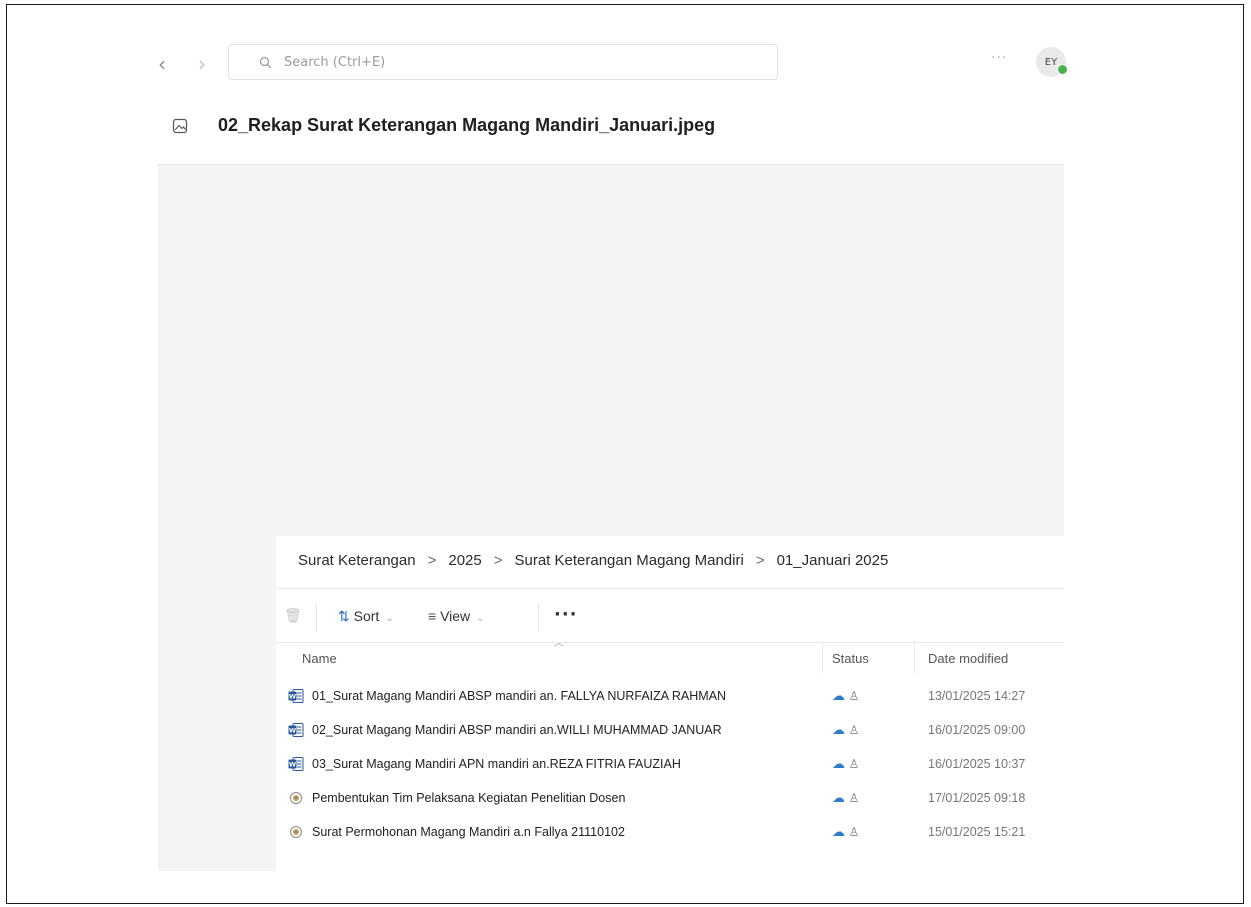 This screenshot has height=907, width=1251. I want to click on presence-indicator-icon, so click(1062, 69).